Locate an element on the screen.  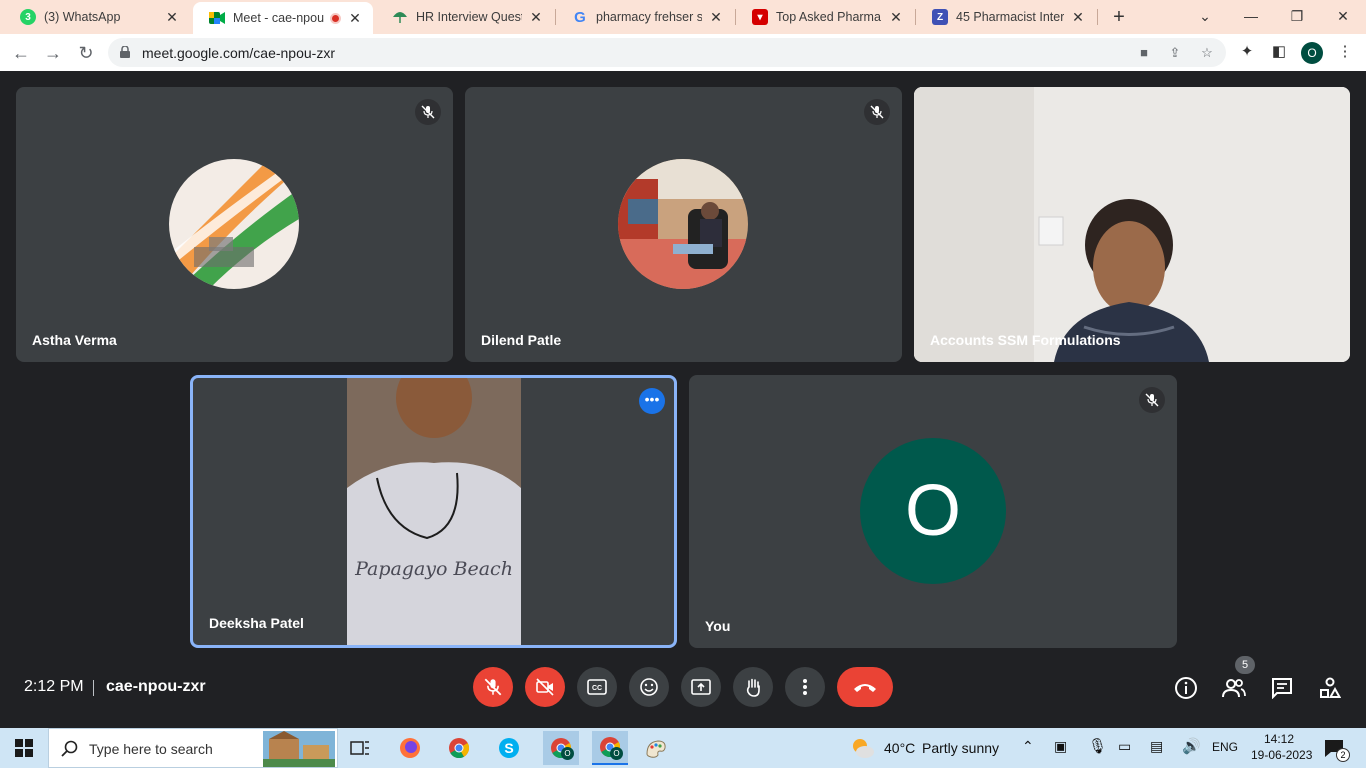
share-icon: ⇪ is located at coordinates (1175, 53).